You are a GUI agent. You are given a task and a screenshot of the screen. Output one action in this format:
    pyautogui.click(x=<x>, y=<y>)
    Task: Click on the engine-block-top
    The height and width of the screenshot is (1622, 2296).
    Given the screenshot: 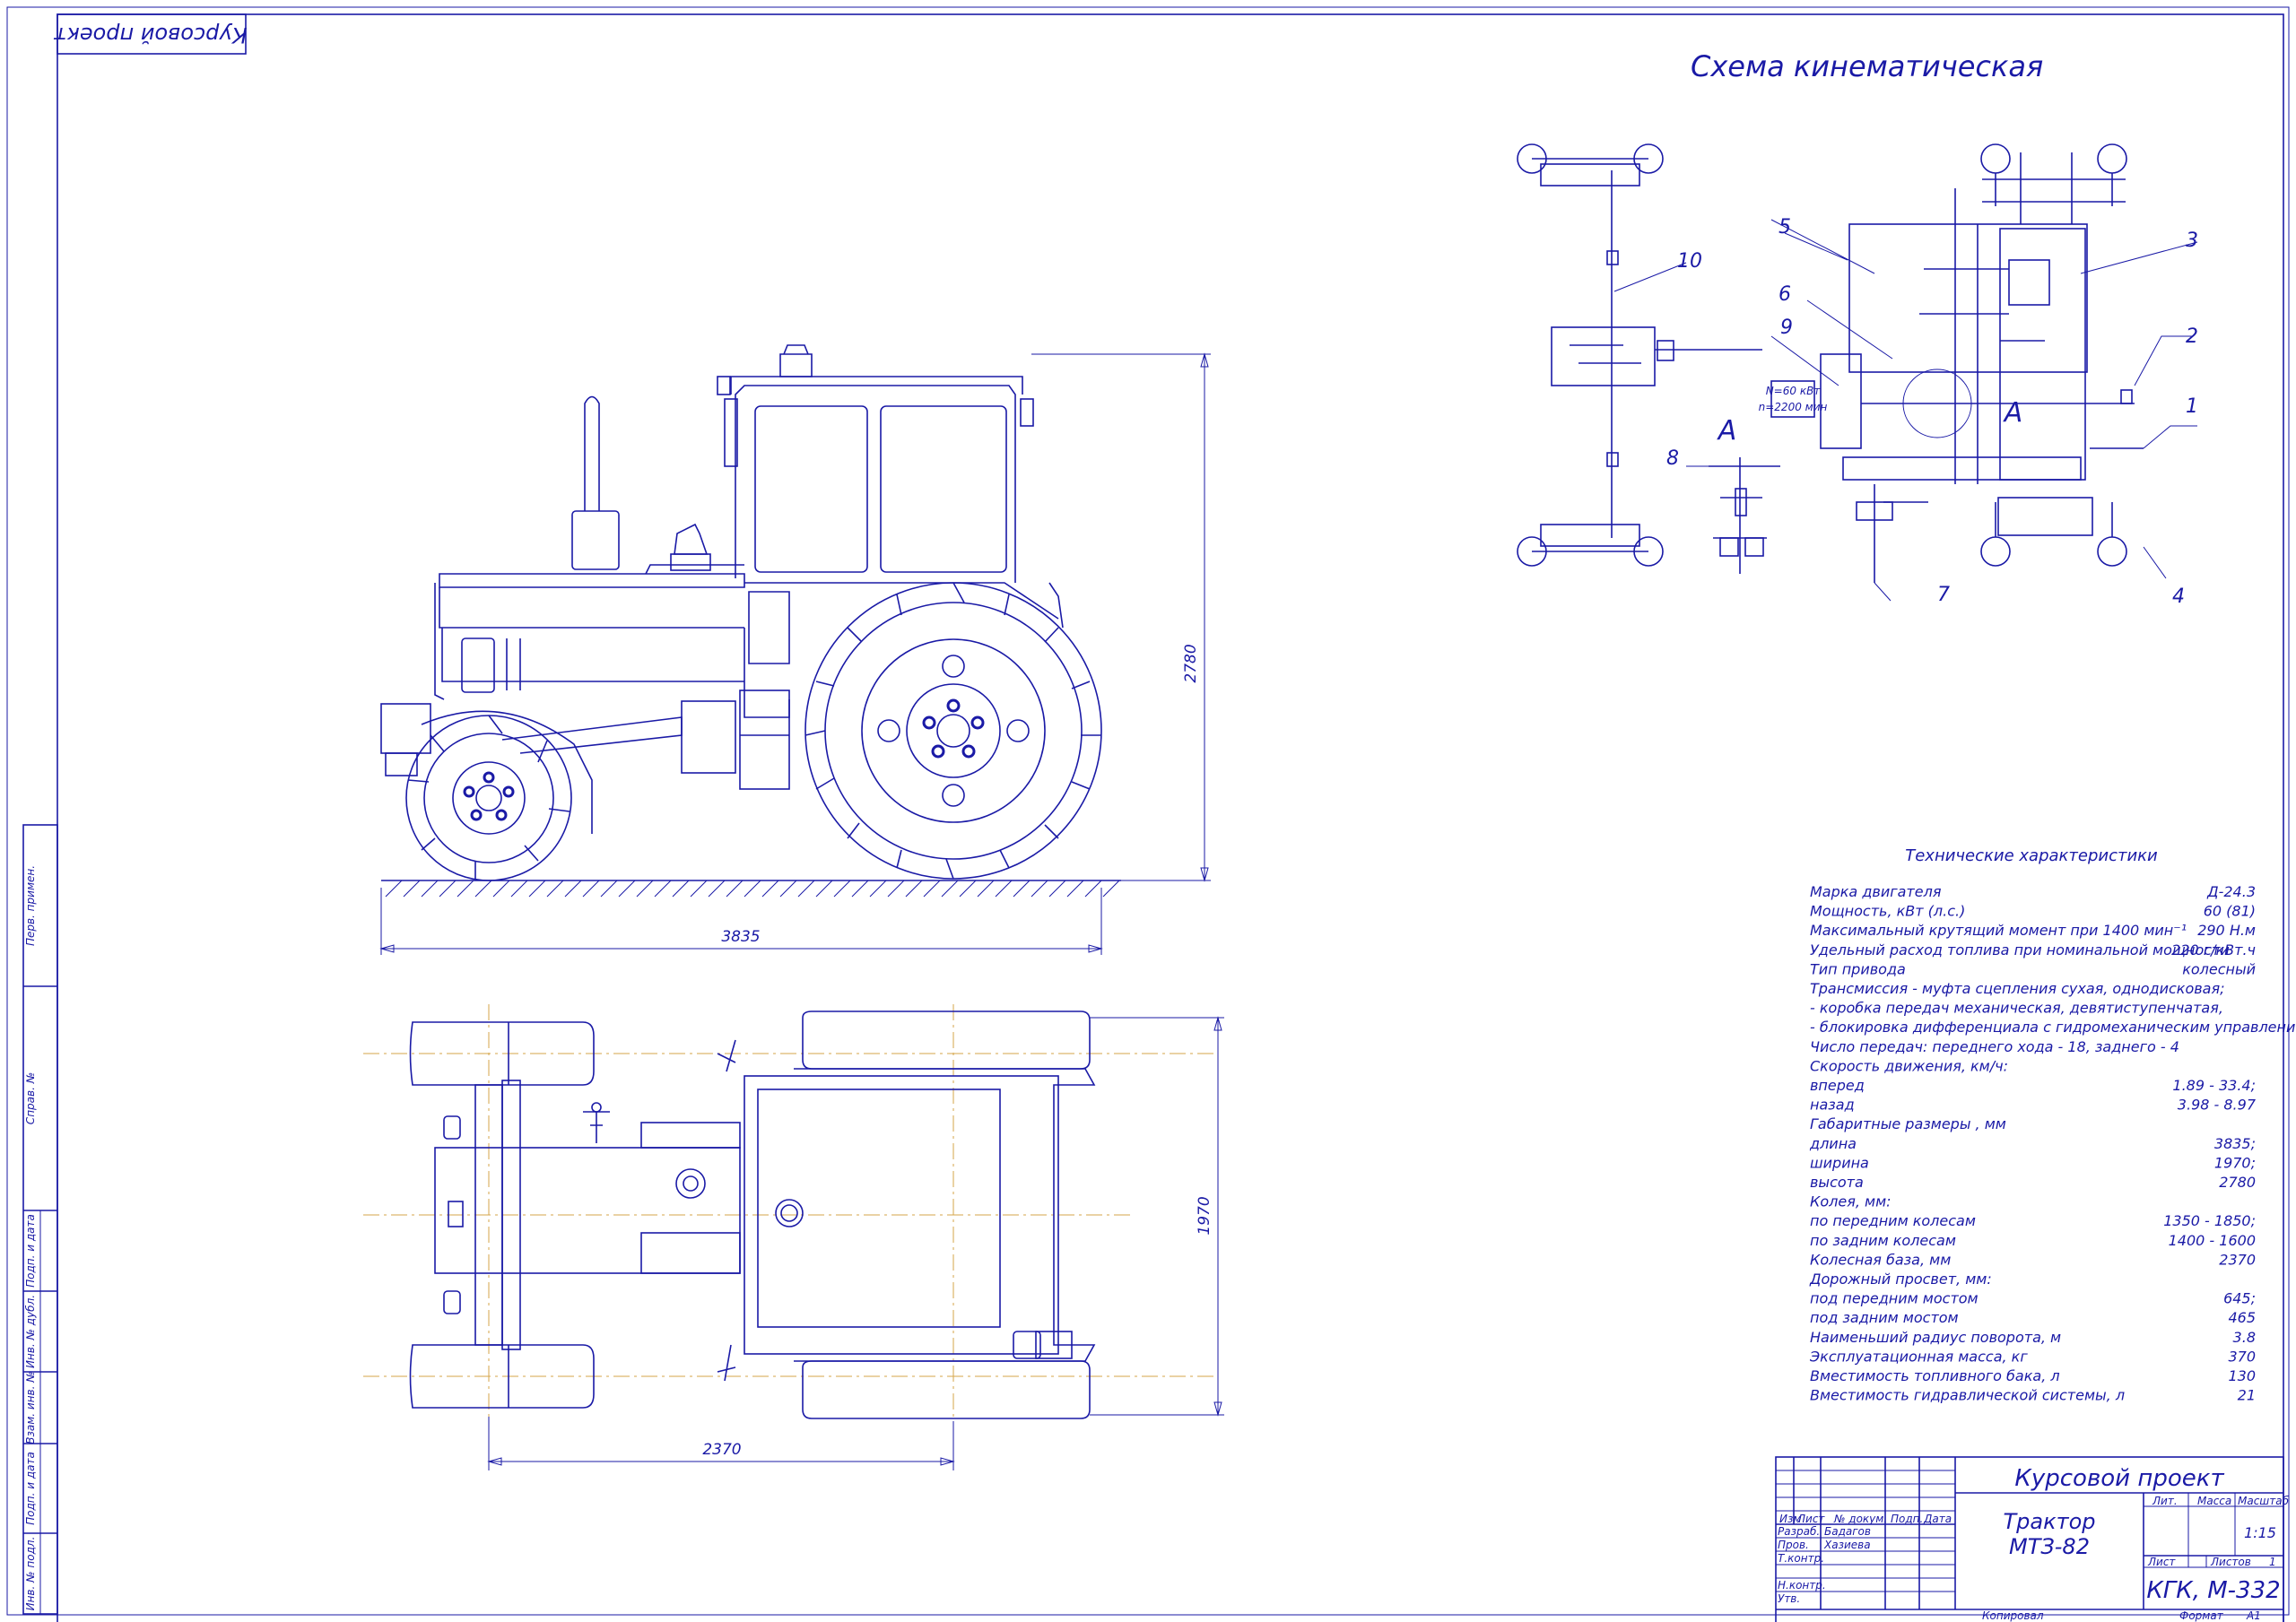 What is the action you would take?
    pyautogui.click(x=587, y=1210)
    